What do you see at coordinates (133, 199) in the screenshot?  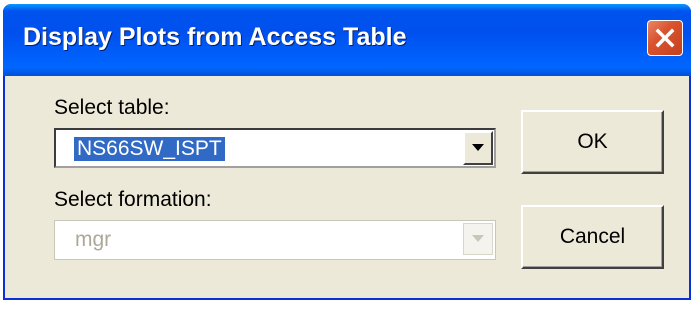 I see `select-formation-label: Select formation:` at bounding box center [133, 199].